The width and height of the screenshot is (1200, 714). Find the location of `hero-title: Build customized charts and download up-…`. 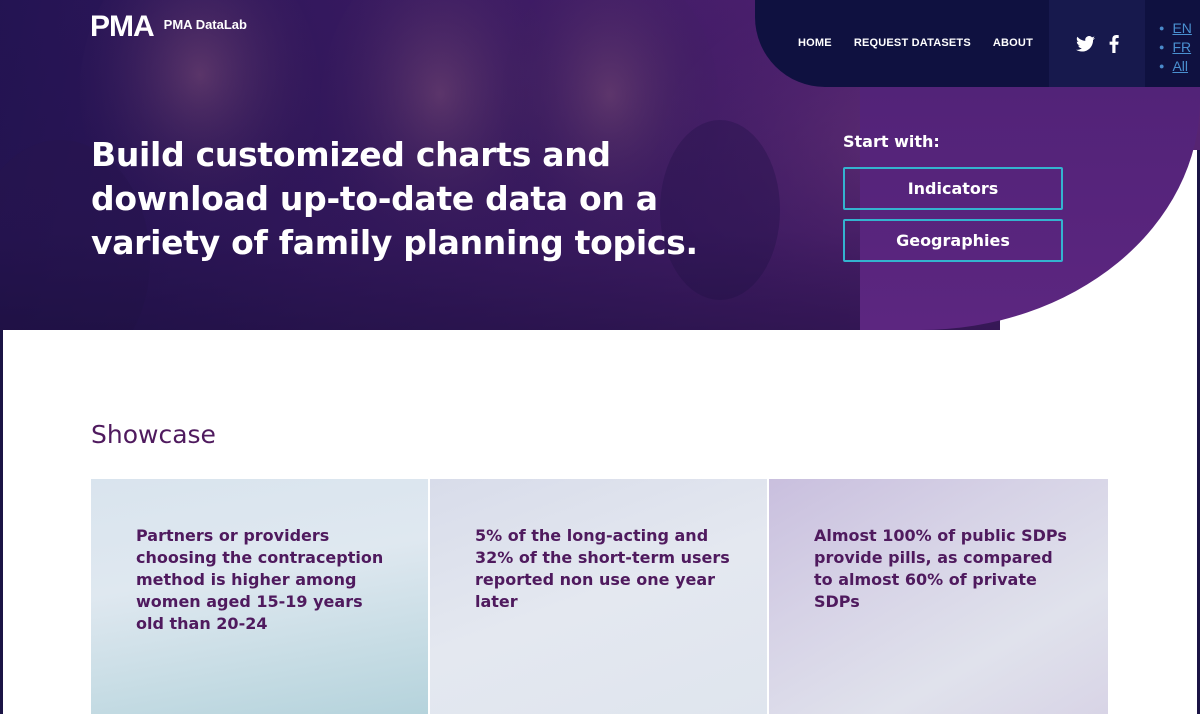

hero-title: Build customized charts and download up-… is located at coordinates (394, 198).